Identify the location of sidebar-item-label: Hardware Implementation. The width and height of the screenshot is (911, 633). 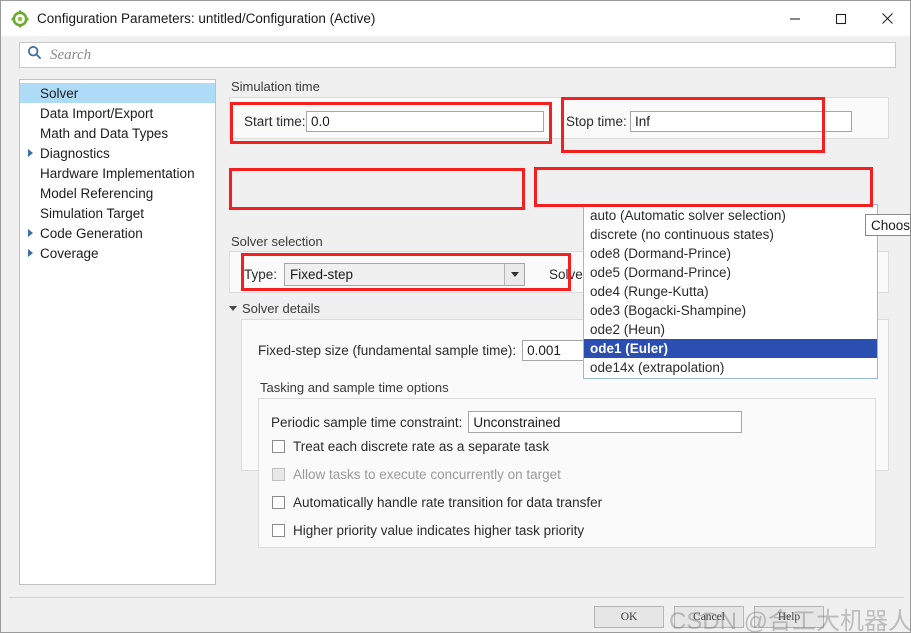
(117, 173).